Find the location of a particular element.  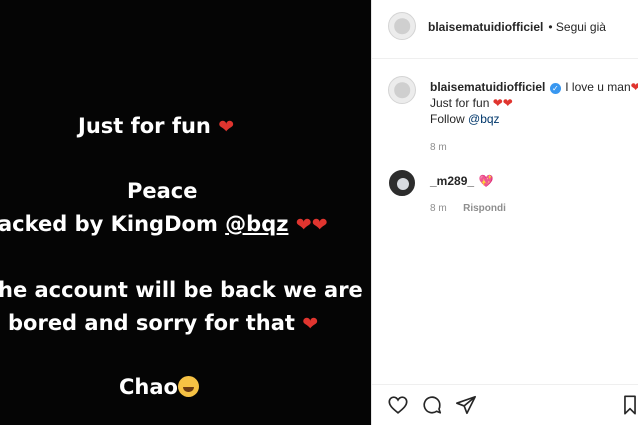

caption-line-3: Follow is located at coordinates (449, 119).